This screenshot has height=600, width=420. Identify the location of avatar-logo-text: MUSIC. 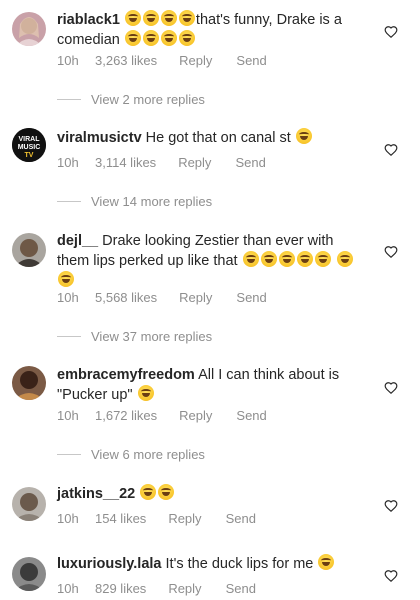
(29, 147).